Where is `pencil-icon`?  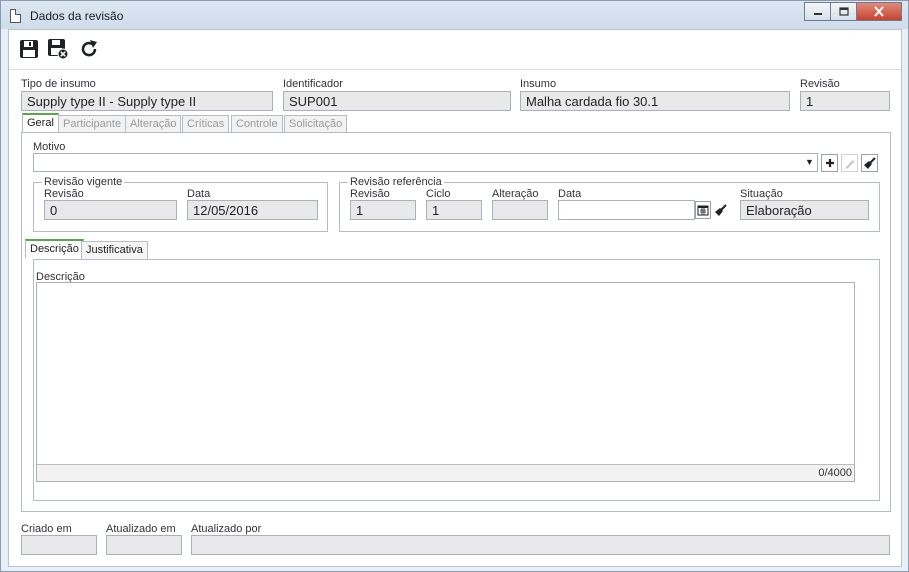 pencil-icon is located at coordinates (849, 164).